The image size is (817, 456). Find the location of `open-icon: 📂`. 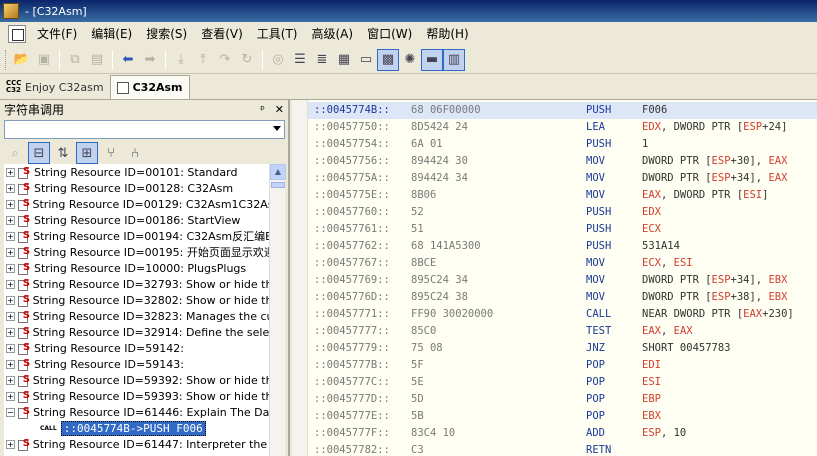

open-icon: 📂 is located at coordinates (22, 60).